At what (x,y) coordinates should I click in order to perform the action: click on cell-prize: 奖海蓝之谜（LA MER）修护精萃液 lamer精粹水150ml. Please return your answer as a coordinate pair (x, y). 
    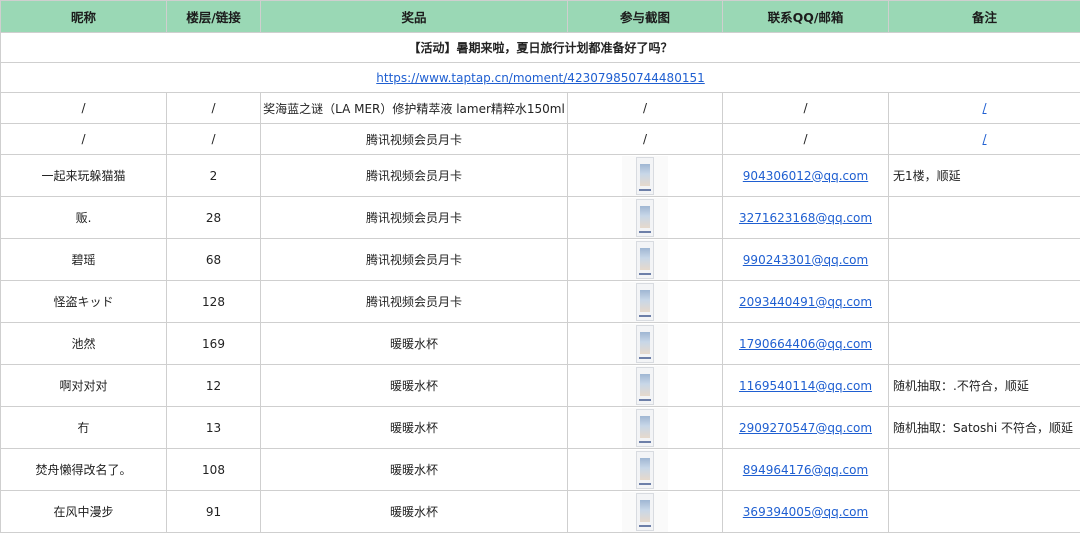
    Looking at the image, I should click on (414, 108).